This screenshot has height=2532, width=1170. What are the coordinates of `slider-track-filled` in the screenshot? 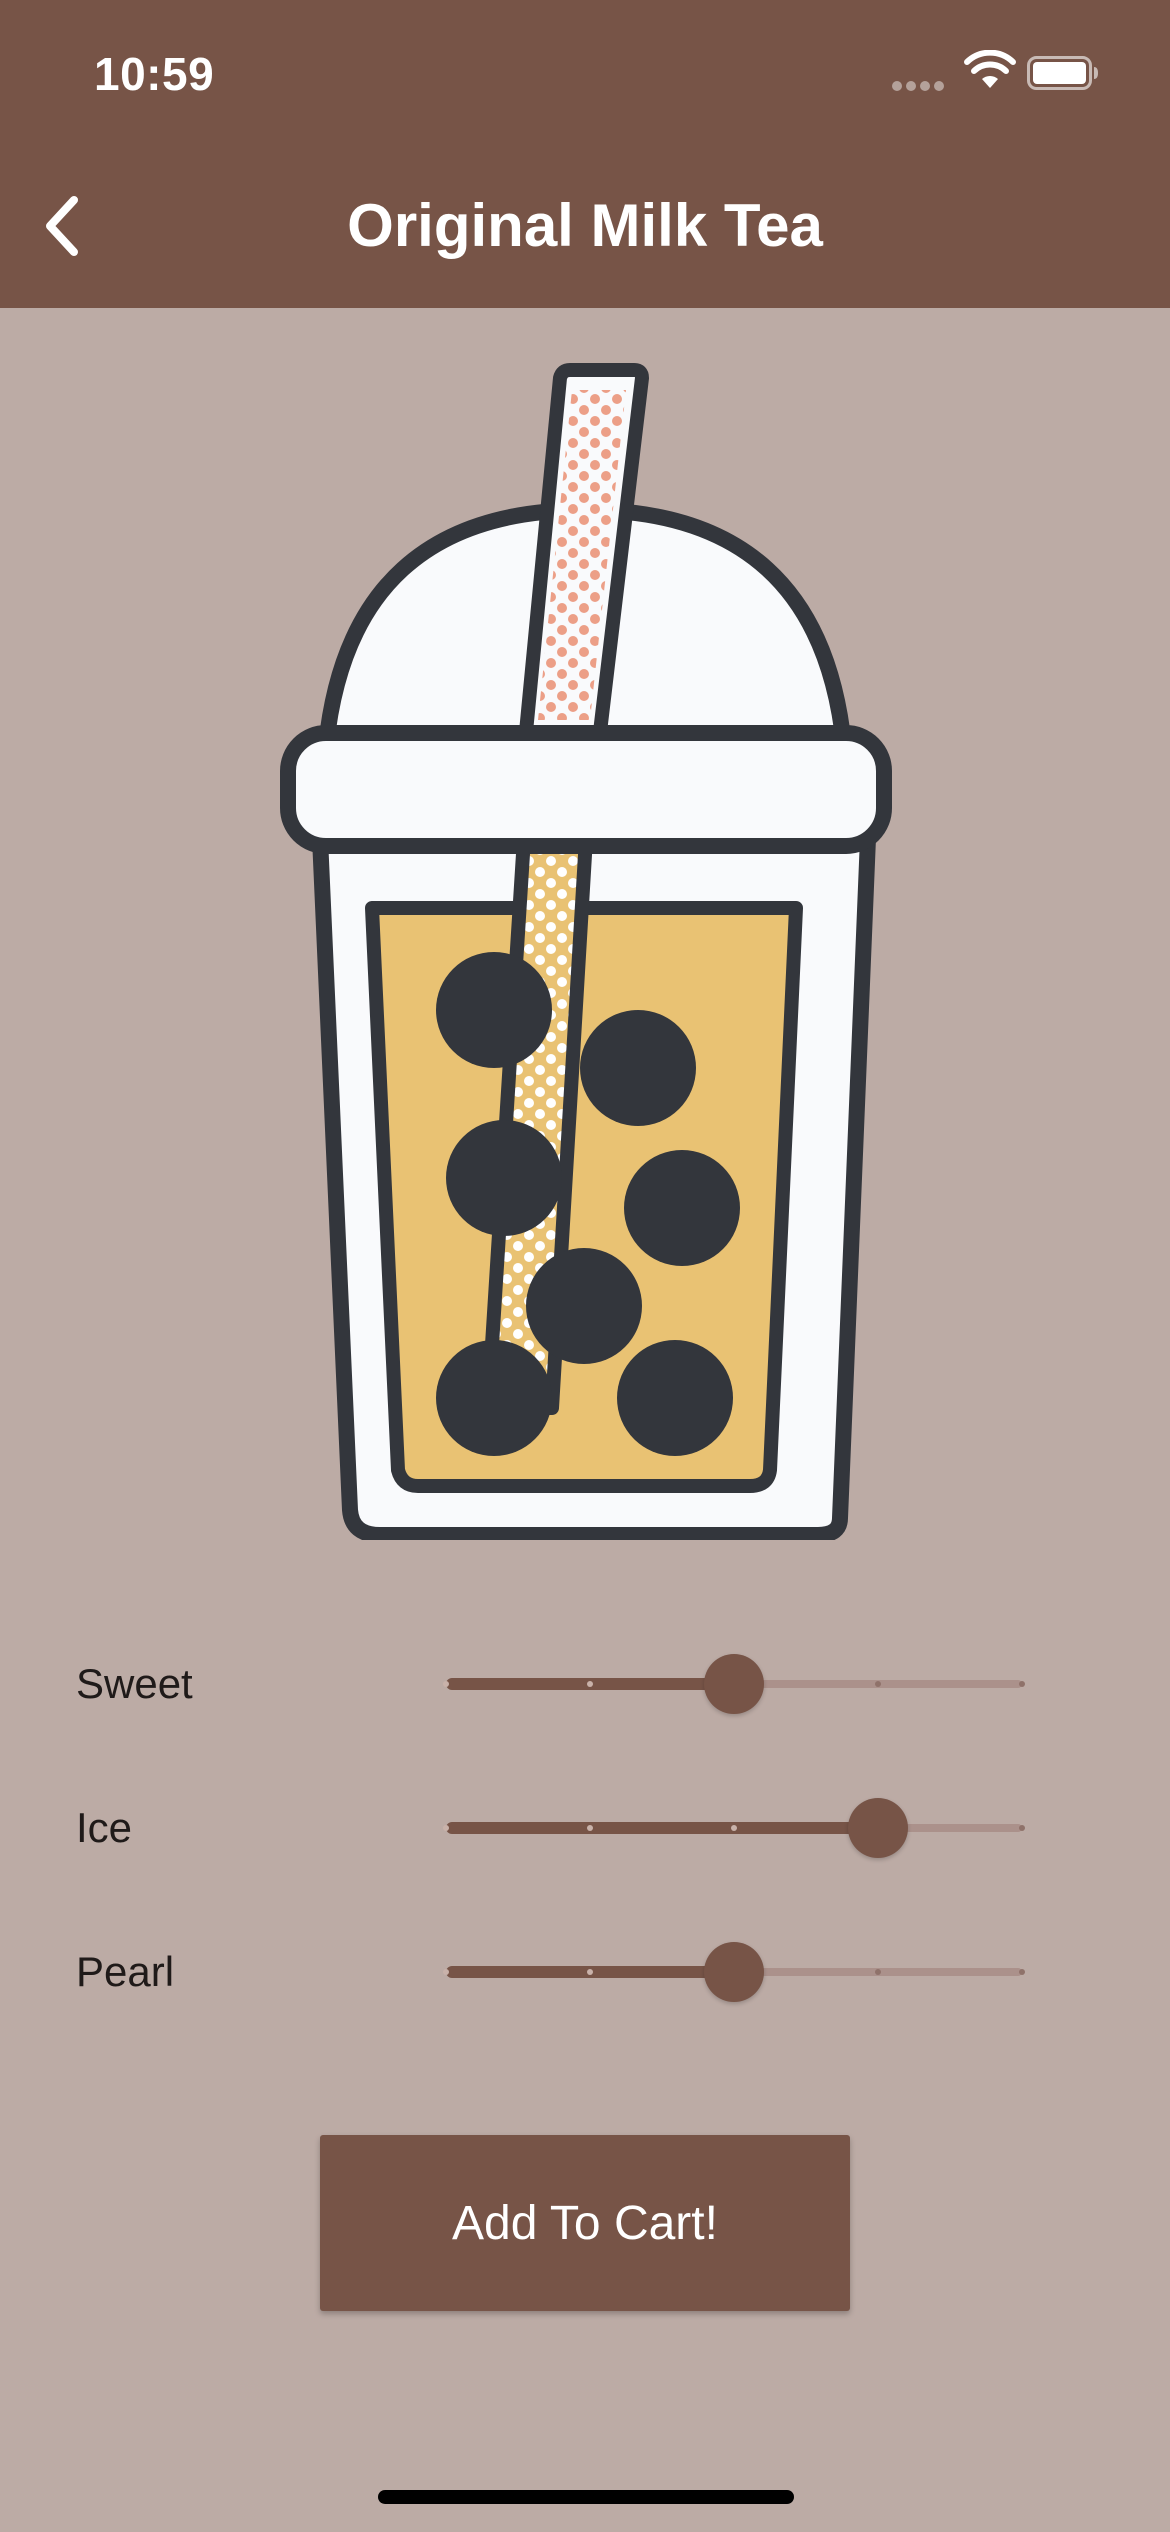 It's located at (662, 1828).